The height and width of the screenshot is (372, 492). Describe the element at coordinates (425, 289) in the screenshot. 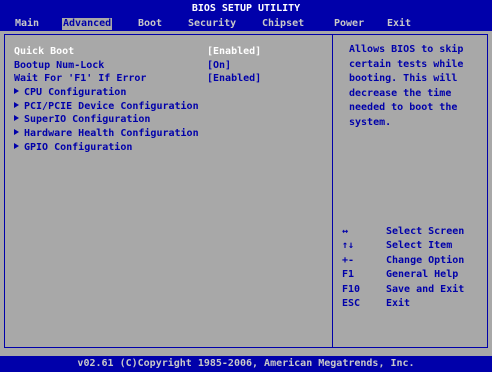

I see `key-description: Save and Exit` at that location.